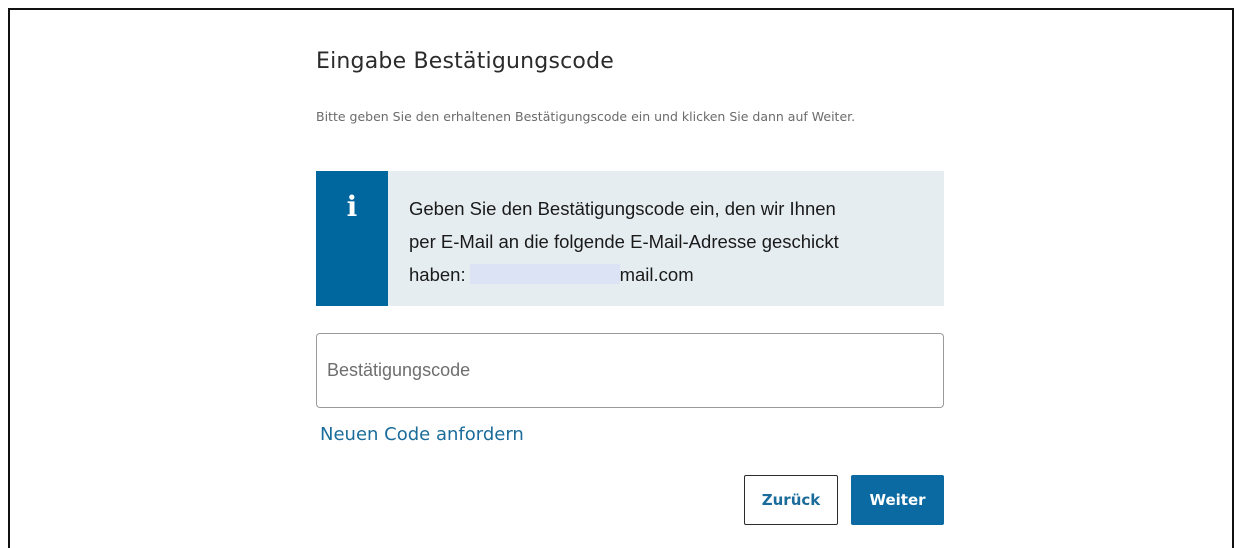  Describe the element at coordinates (656, 274) in the screenshot. I see `email-suffix: mail.com` at that location.